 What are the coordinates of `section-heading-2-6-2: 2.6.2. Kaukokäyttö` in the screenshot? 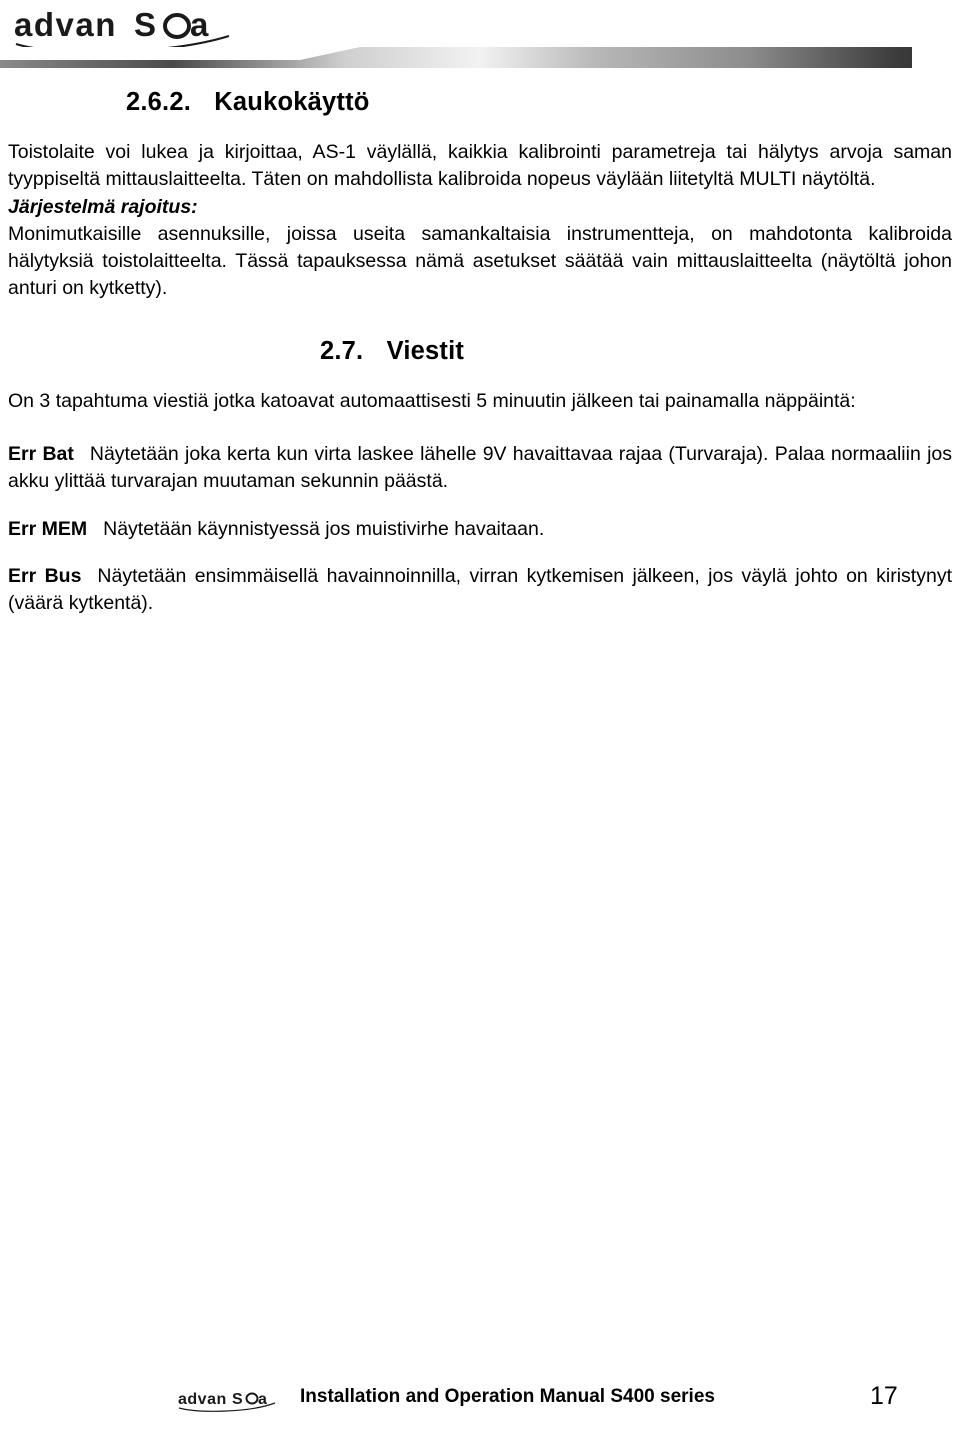 It's located at (480, 102).